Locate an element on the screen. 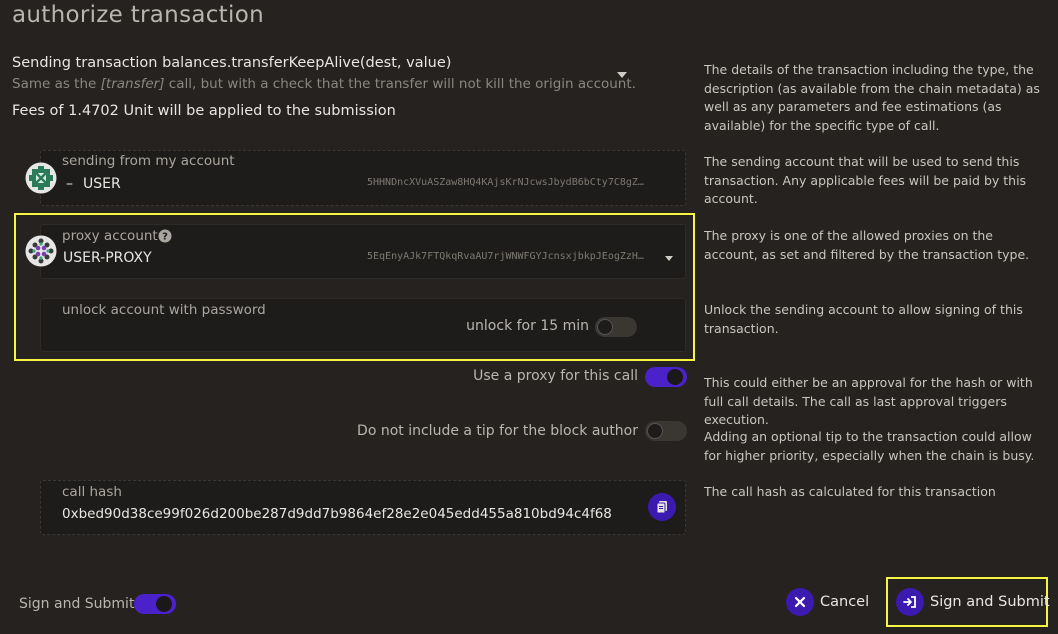 The width and height of the screenshot is (1058, 634). use-proxy-toggle is located at coordinates (666, 377).